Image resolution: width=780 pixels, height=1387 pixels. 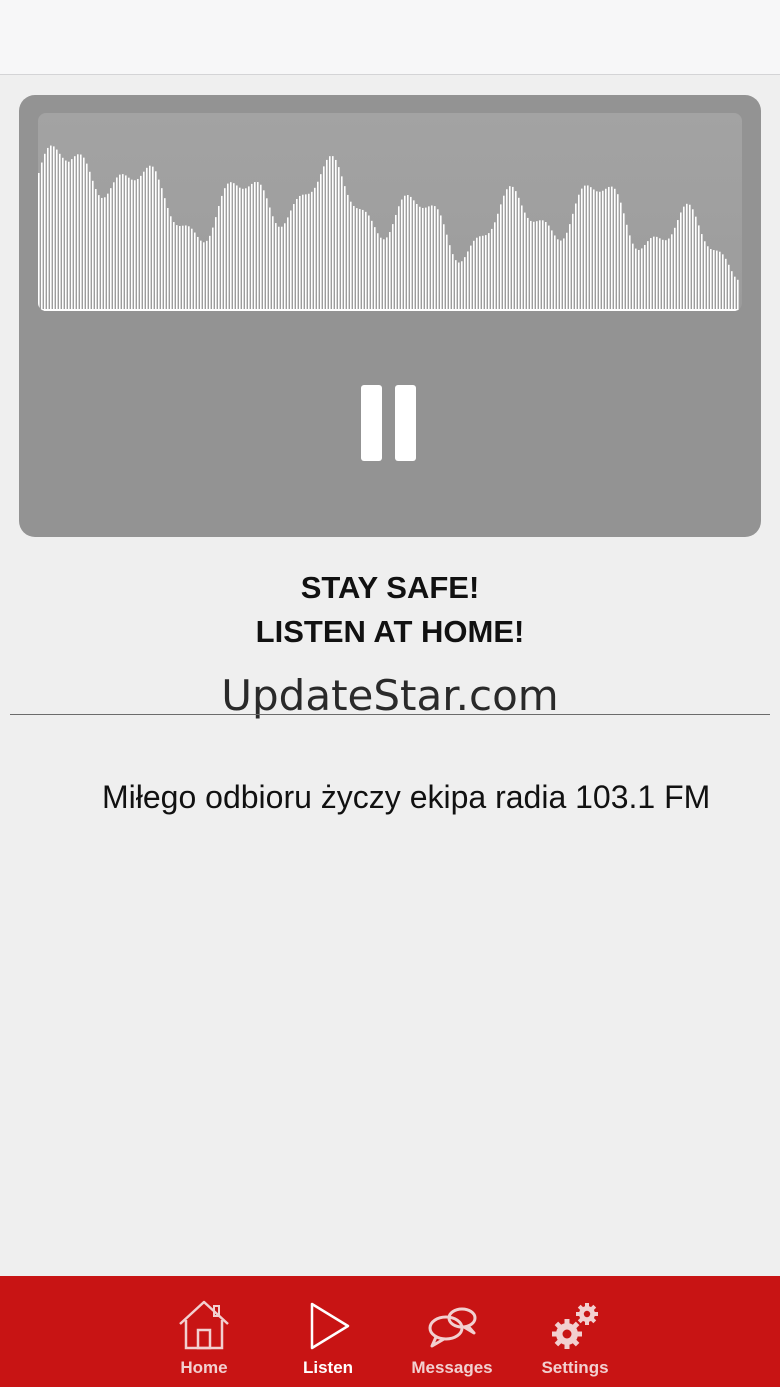 What do you see at coordinates (328, 1331) in the screenshot?
I see `tab-listen: Listen` at bounding box center [328, 1331].